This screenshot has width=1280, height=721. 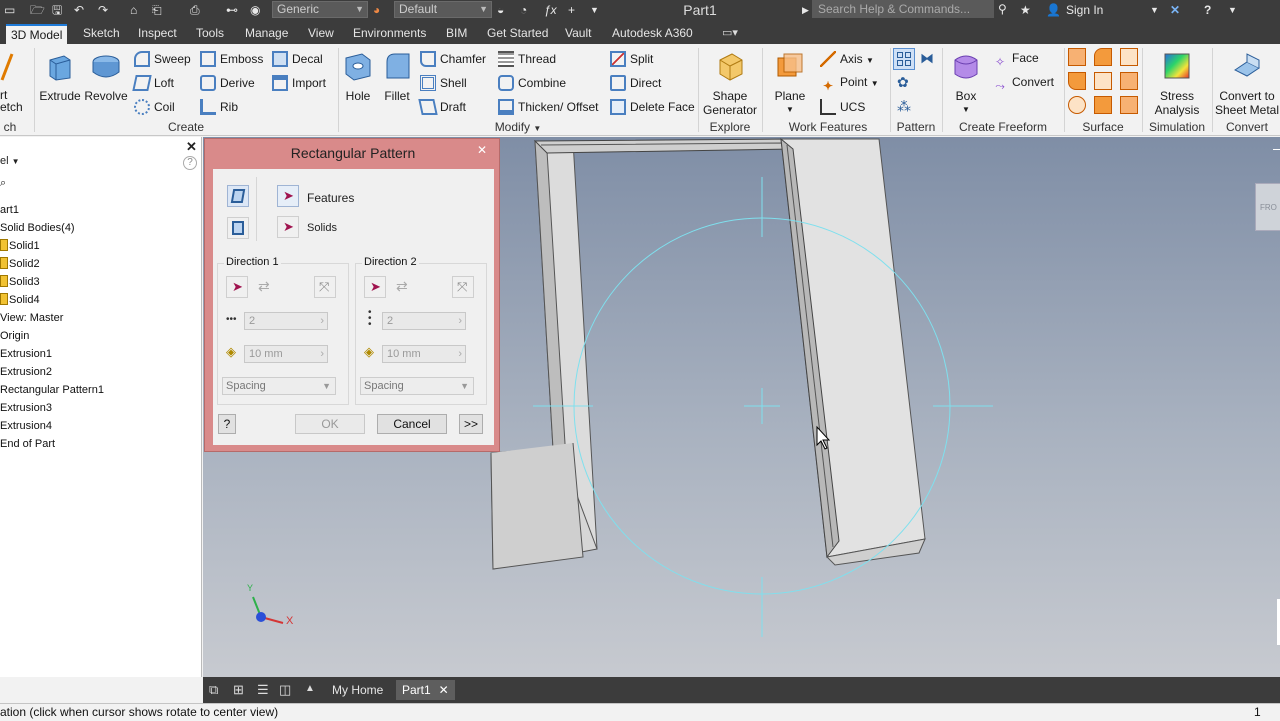 What do you see at coordinates (456, 34) in the screenshot?
I see `tab-bim: BIM` at bounding box center [456, 34].